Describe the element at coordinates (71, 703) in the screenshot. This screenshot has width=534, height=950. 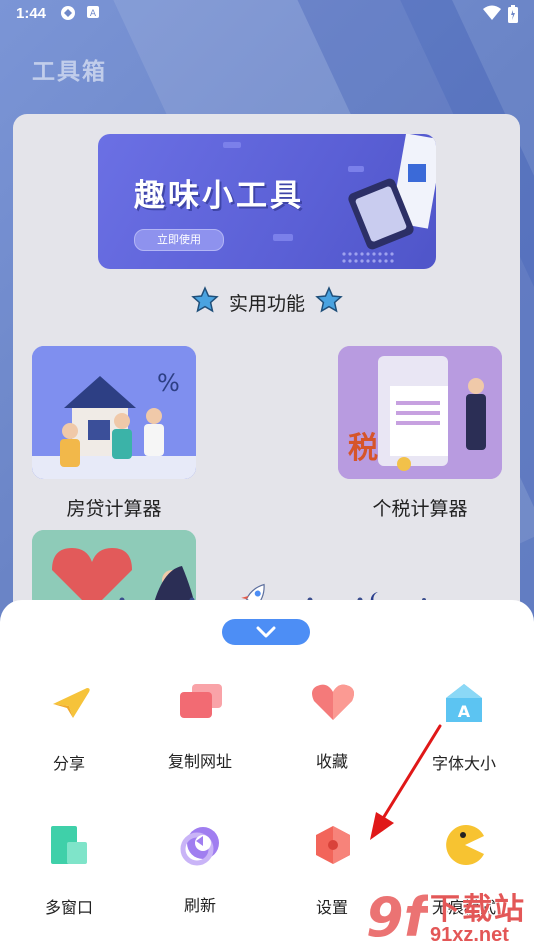
I see `airplane-icon` at that location.